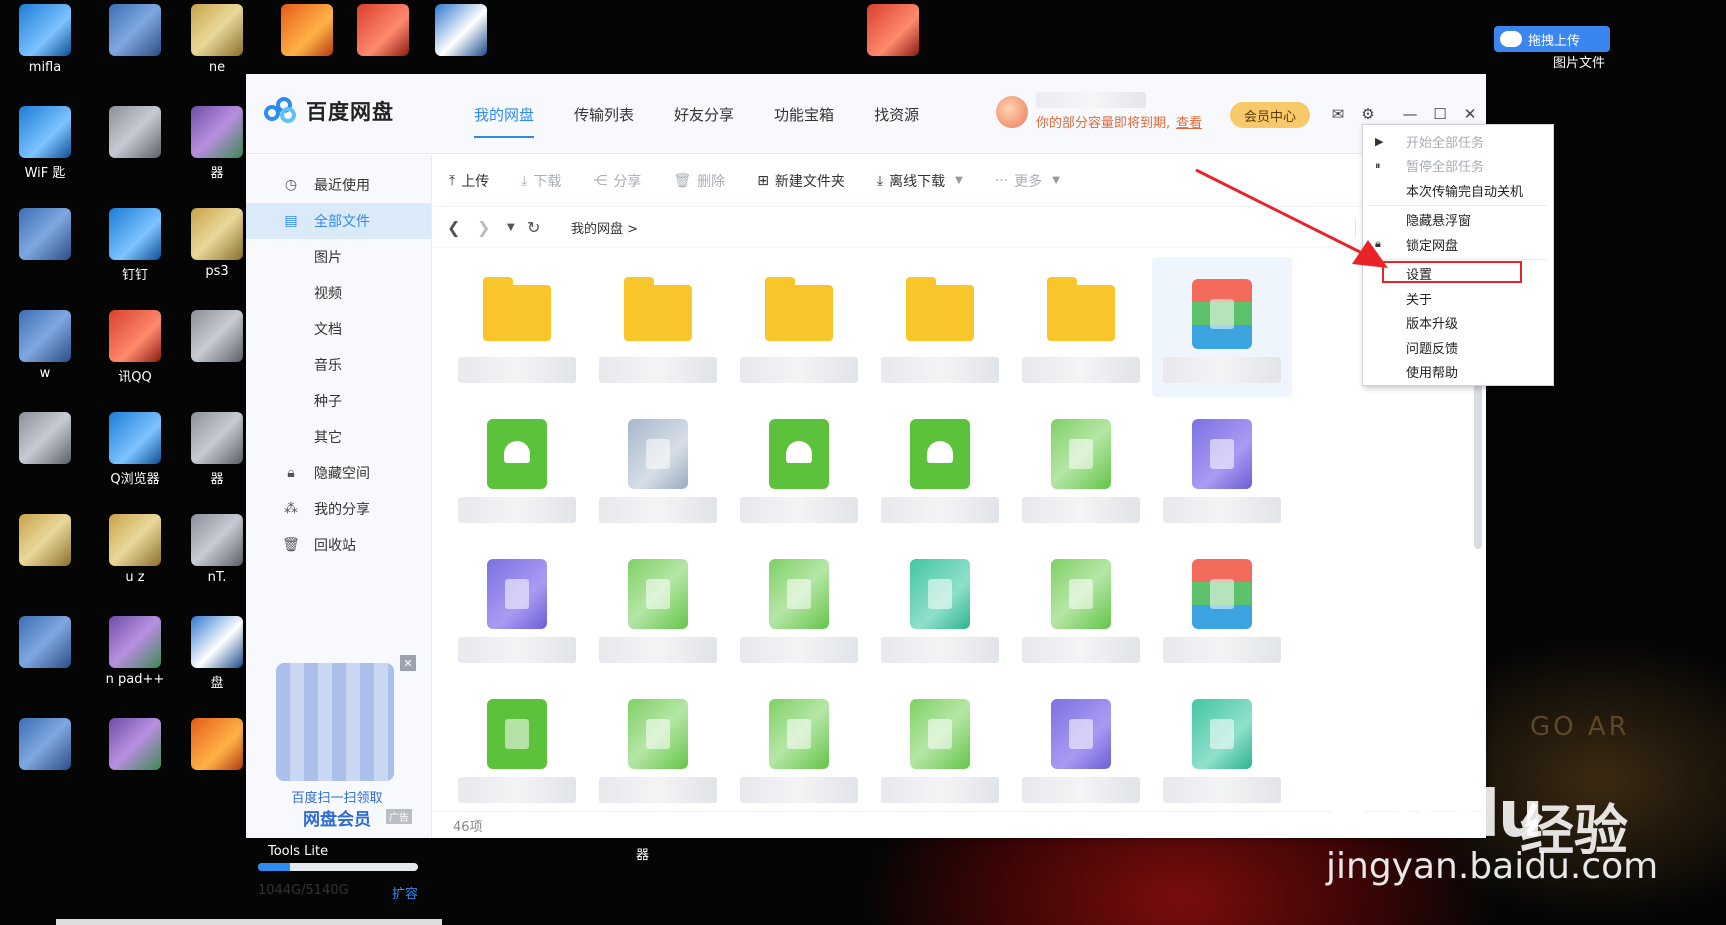 The width and height of the screenshot is (1726, 925). Describe the element at coordinates (338, 545) in the screenshot. I see `sidebar-item-extra-2: 🗑︎ 回收站` at that location.